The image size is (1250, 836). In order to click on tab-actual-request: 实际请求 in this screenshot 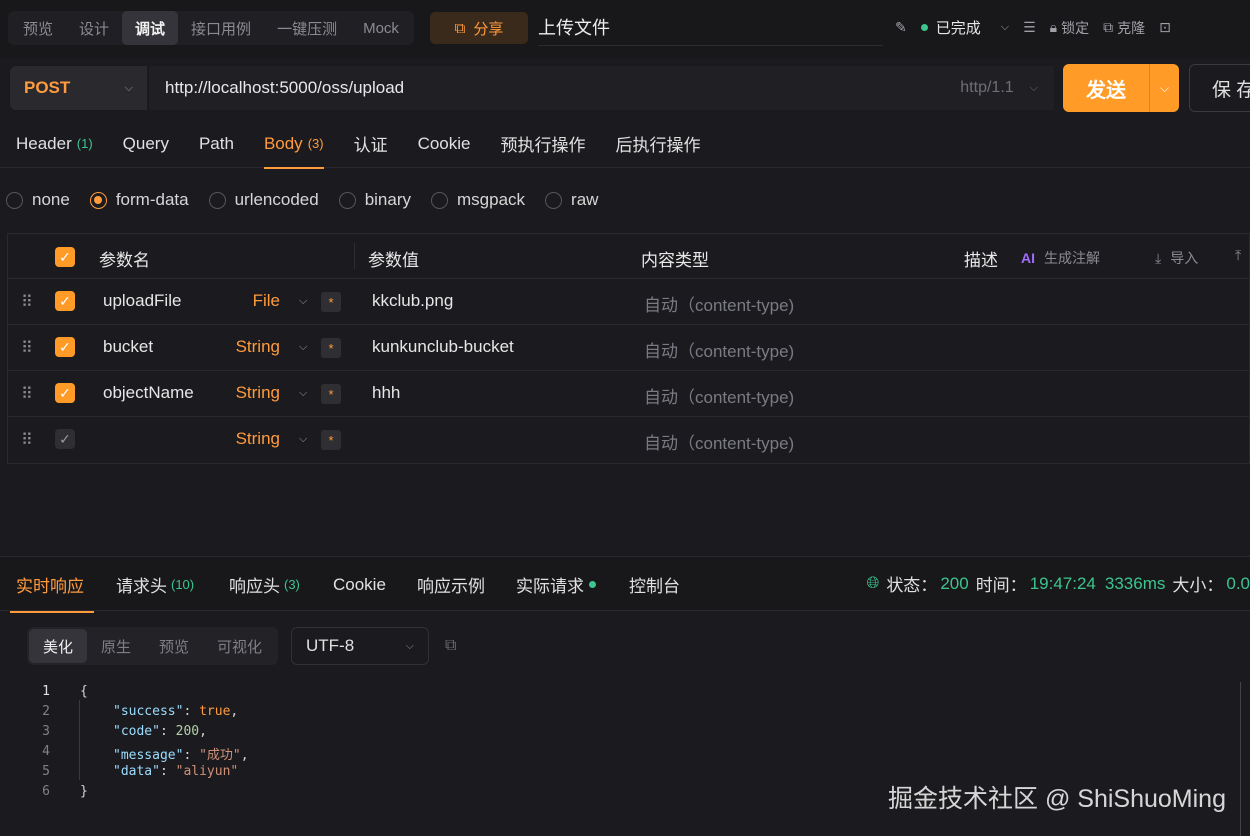, I will do `click(556, 584)`.